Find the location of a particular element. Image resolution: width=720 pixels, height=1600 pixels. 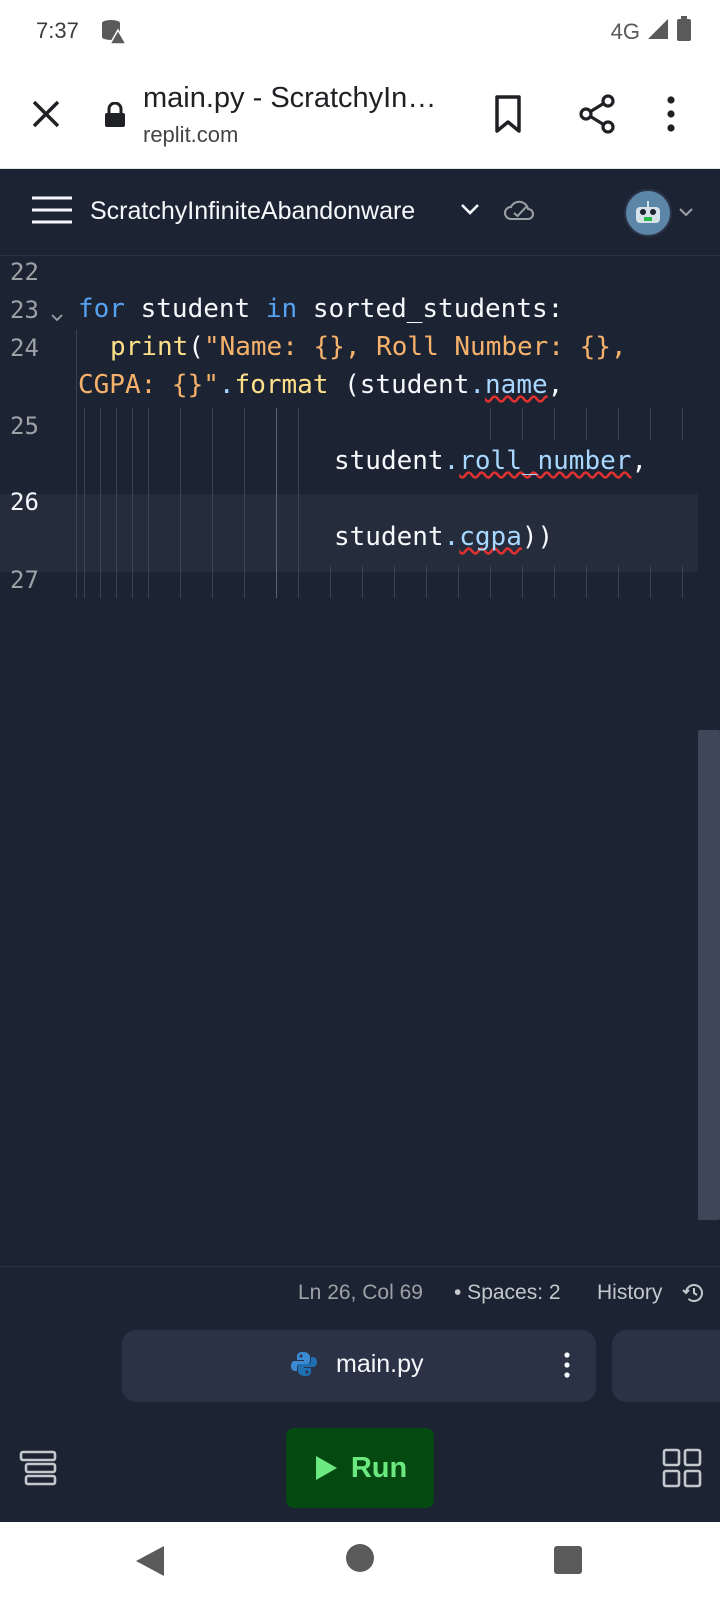

indent-setting: • Spaces: 2 is located at coordinates (507, 1293).